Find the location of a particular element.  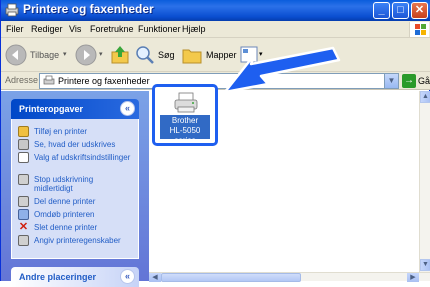

printer-model: HL-5050 series is located at coordinates (185, 135).